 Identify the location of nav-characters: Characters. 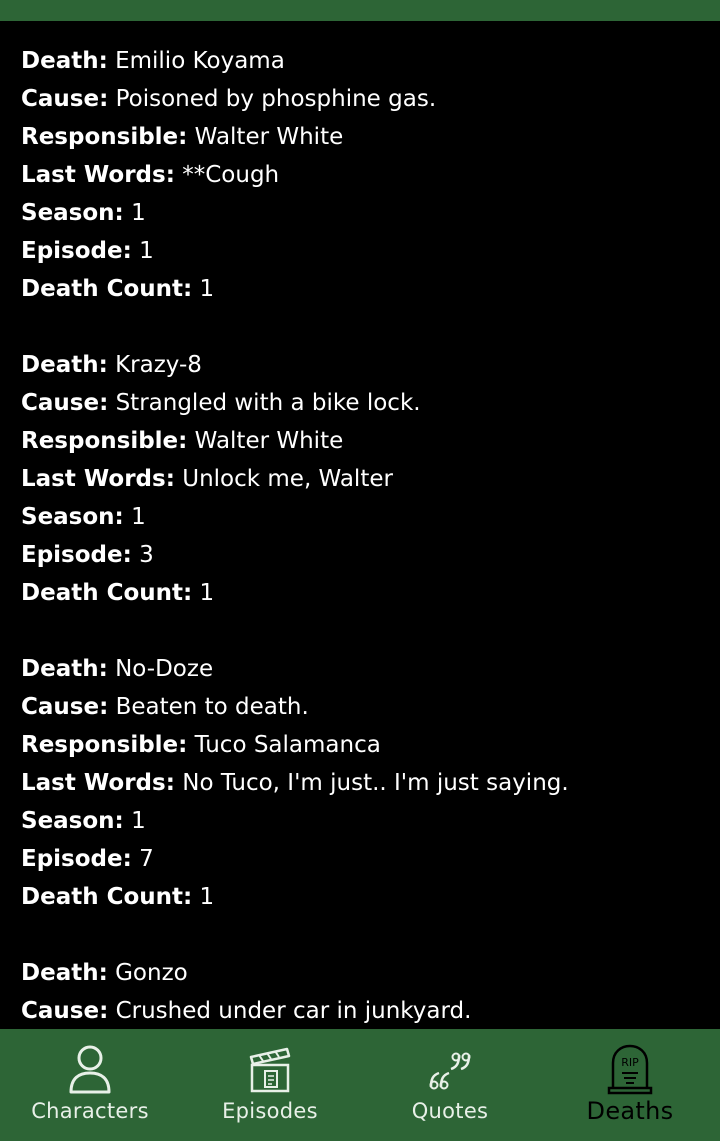
(90, 1085).